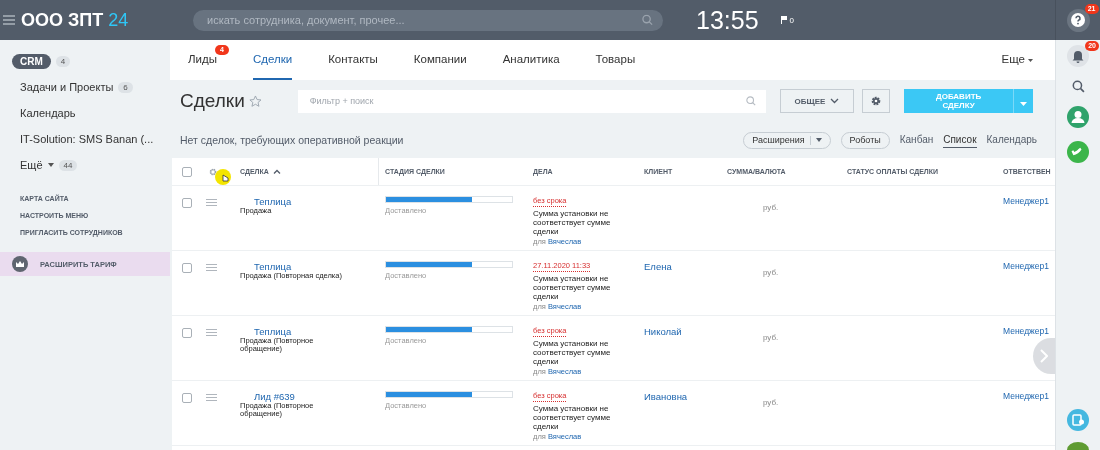 The image size is (1100, 450). Describe the element at coordinates (85, 113) in the screenshot. I see `sidebar-item: Календарь` at that location.